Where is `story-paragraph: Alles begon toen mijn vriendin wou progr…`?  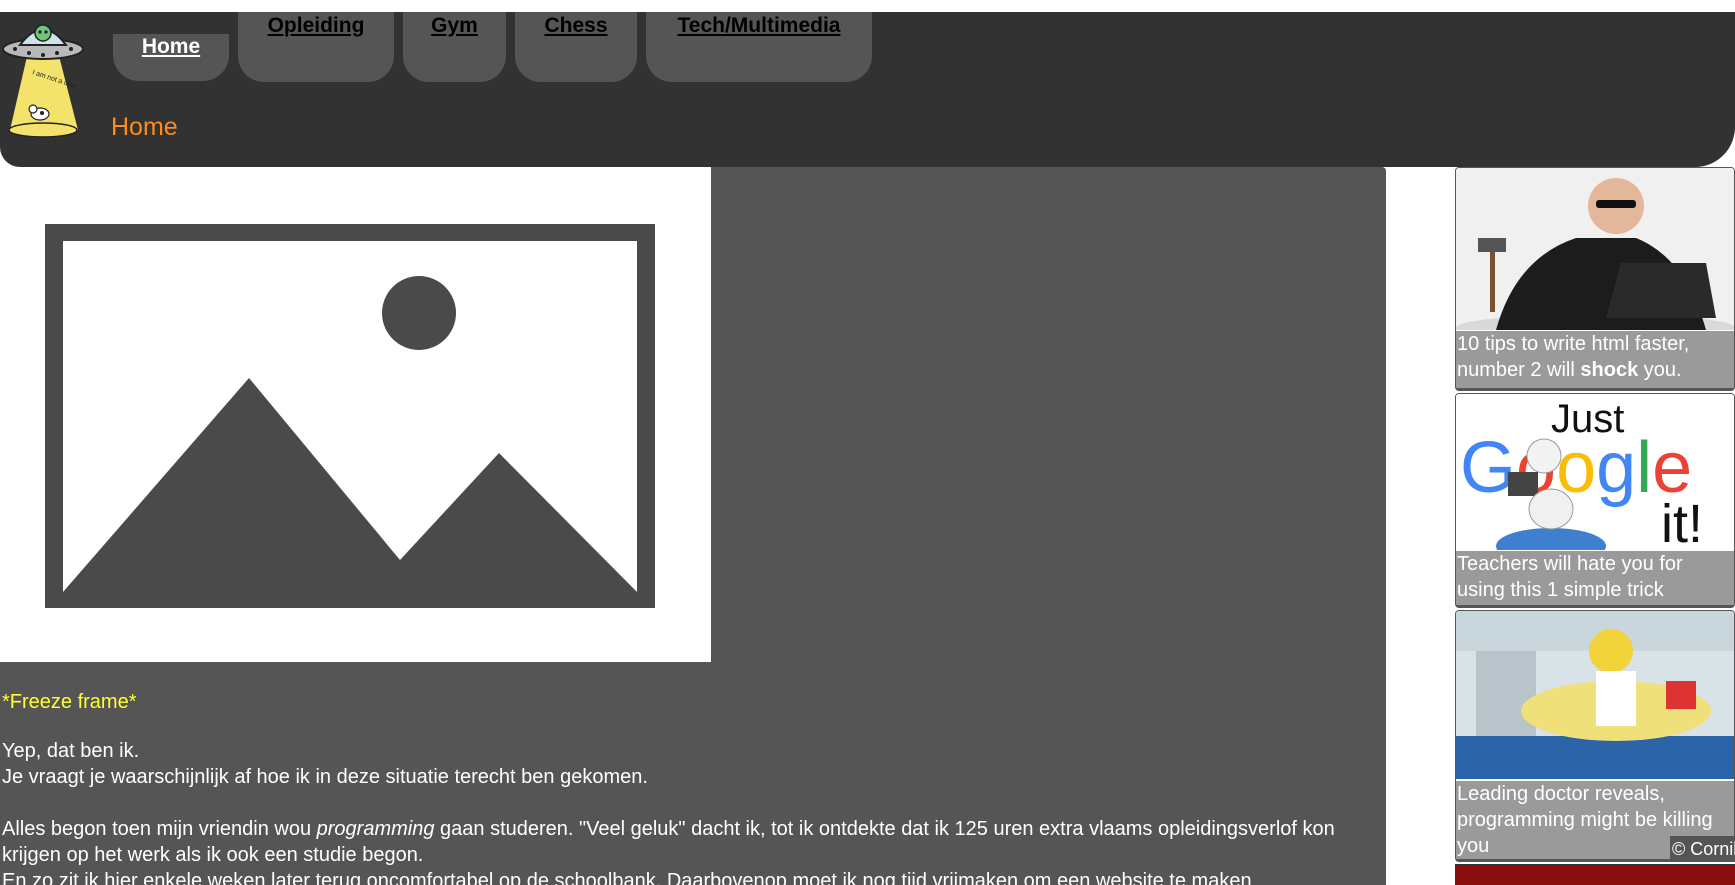
story-paragraph: Alles begon toen mijn vriendin wou progr… is located at coordinates (689, 850).